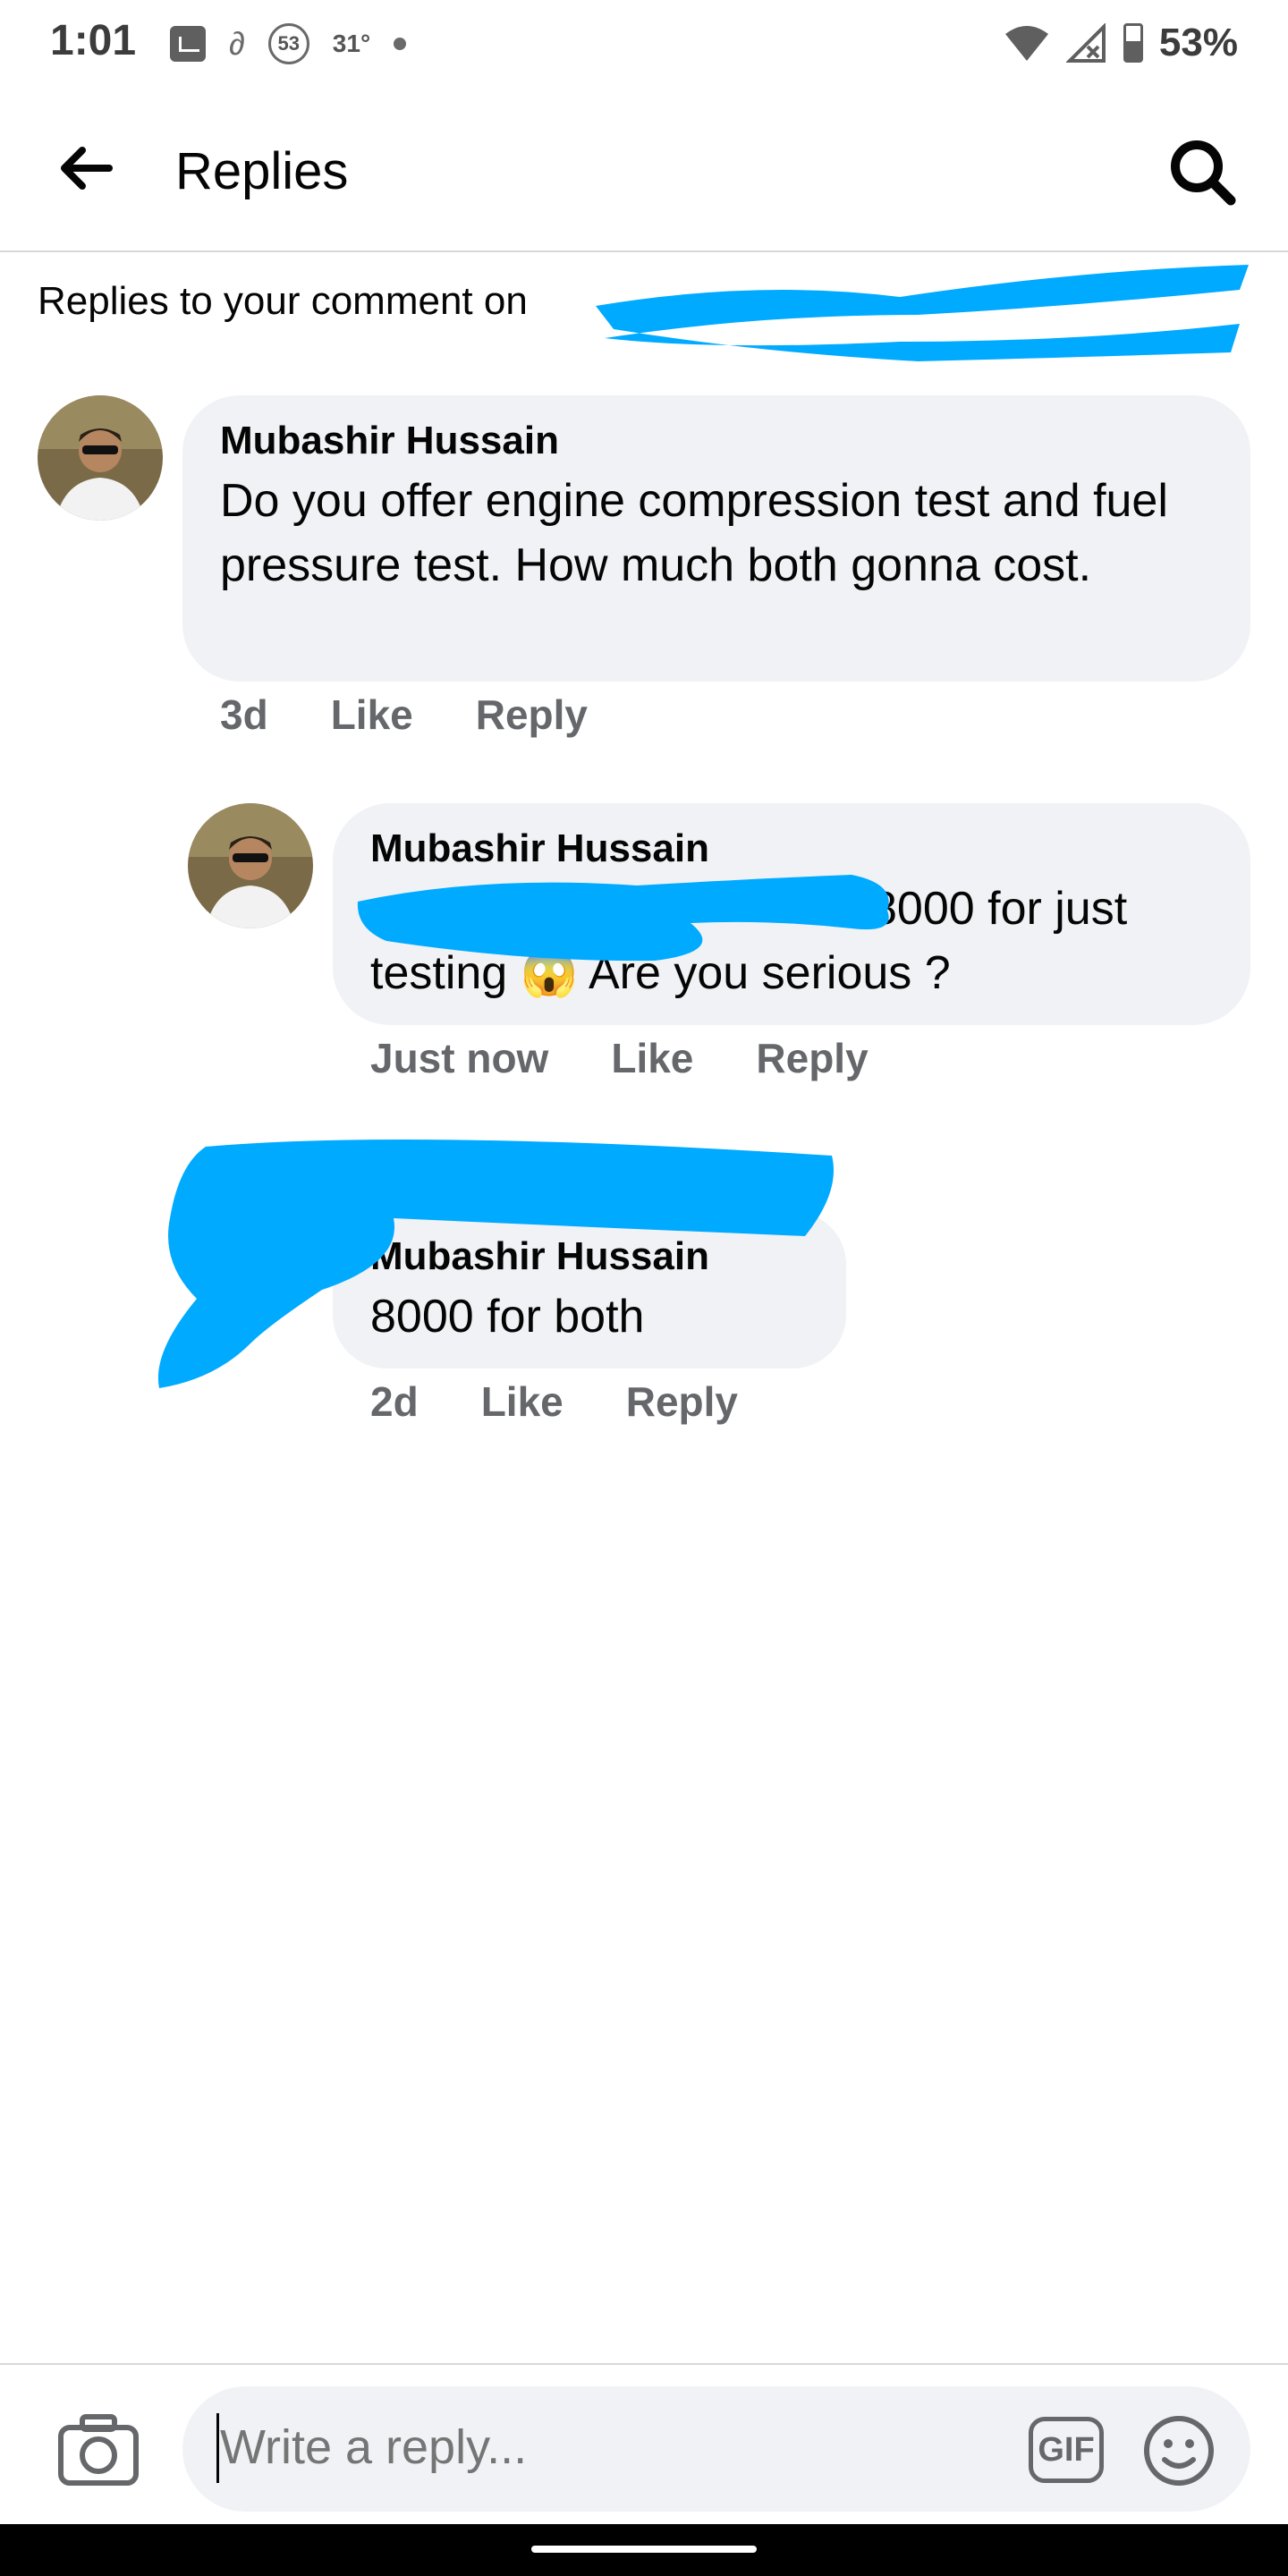 This screenshot has height=2576, width=1288. I want to click on comment-timestamp: Just now, so click(459, 1058).